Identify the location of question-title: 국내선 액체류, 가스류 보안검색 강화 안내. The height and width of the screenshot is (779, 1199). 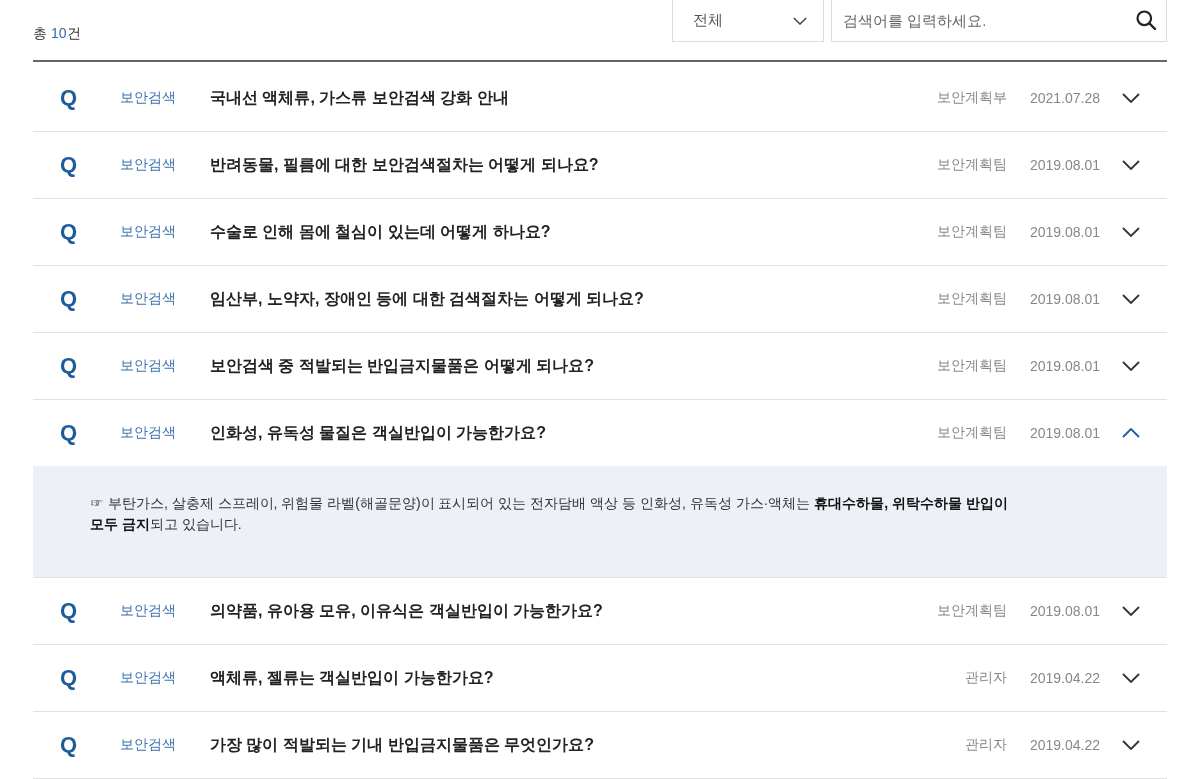
(573, 98).